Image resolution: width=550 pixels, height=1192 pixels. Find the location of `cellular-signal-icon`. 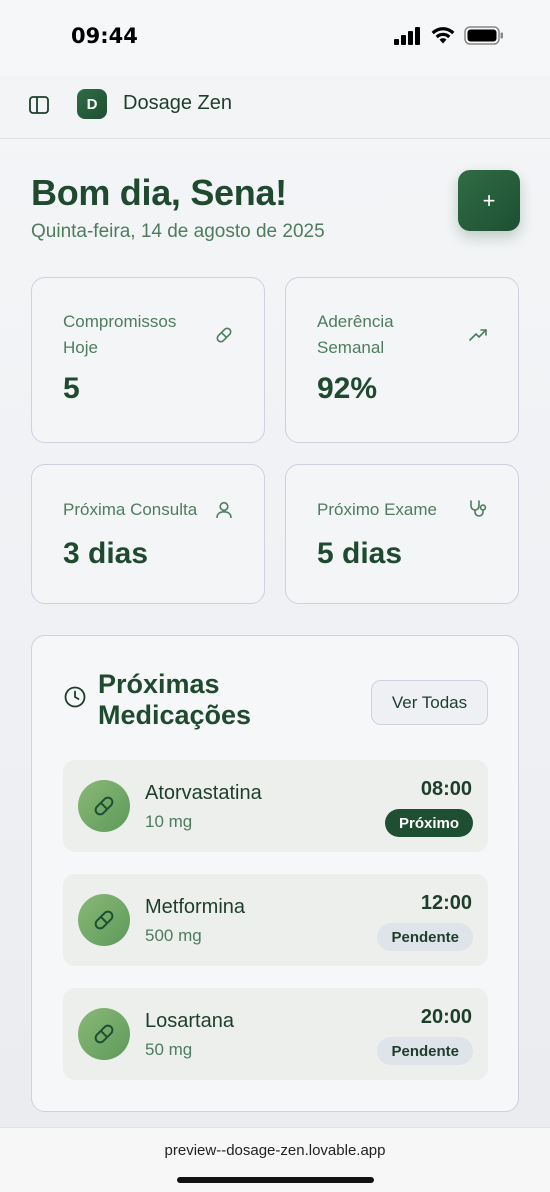

cellular-signal-icon is located at coordinates (407, 35).